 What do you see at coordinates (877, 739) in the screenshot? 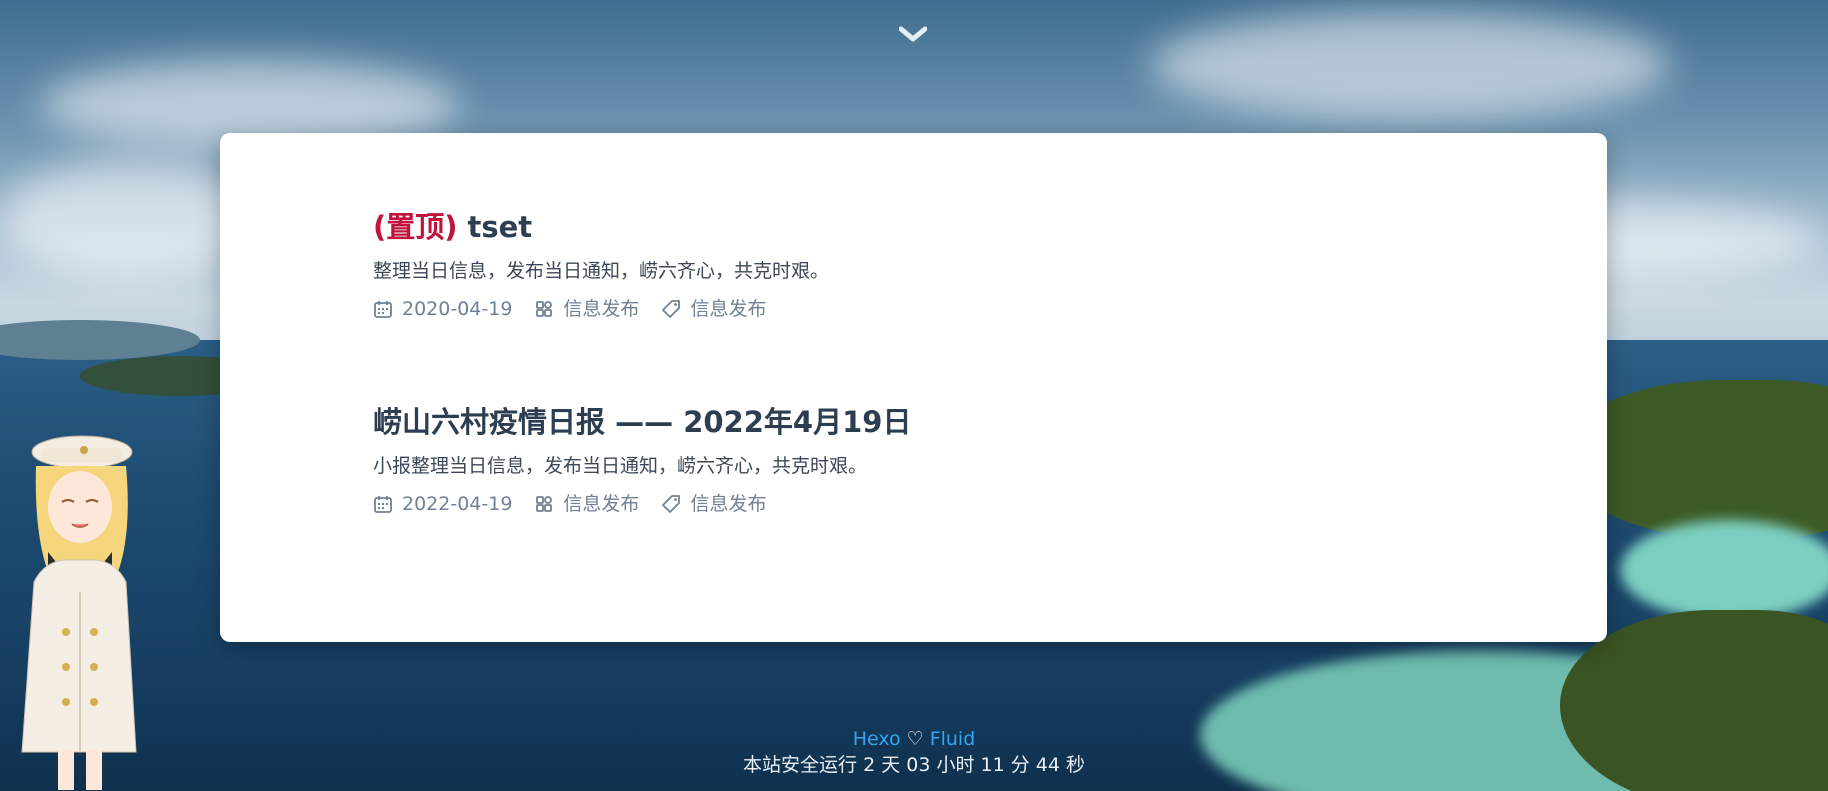
I see `hexo-link: Hexo` at bounding box center [877, 739].